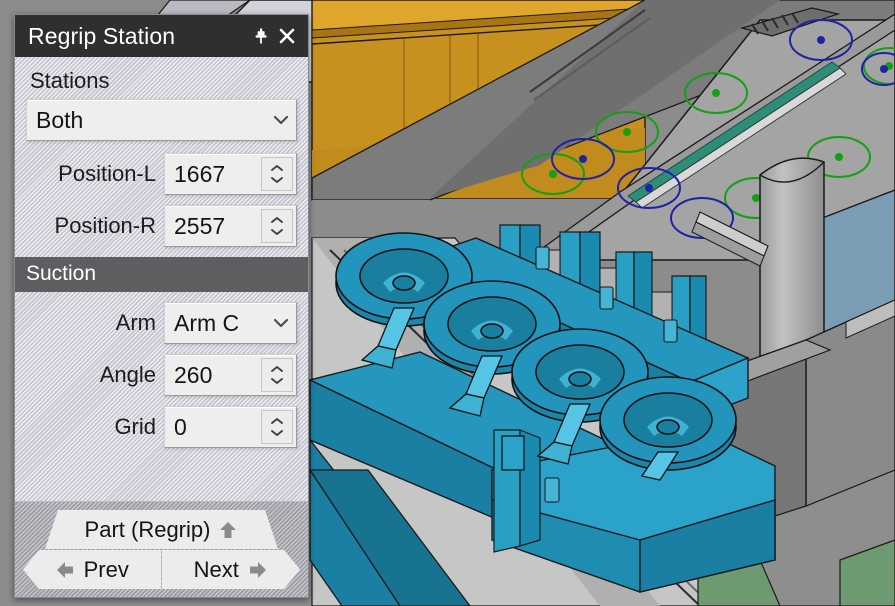 The width and height of the screenshot is (895, 606). What do you see at coordinates (207, 322) in the screenshot?
I see `arm-value: Arm C` at bounding box center [207, 322].